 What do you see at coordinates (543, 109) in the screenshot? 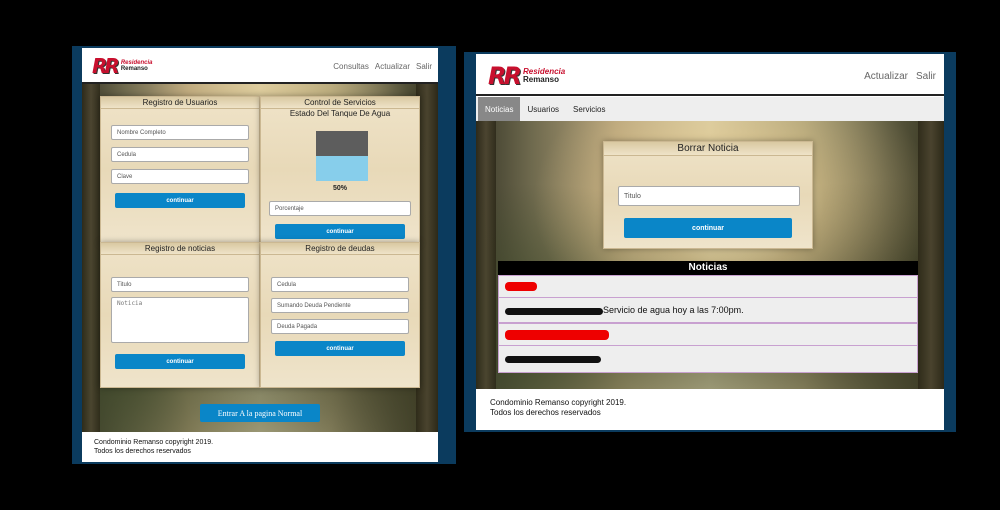
I see `tab-usuarios: Usuarios` at bounding box center [543, 109].